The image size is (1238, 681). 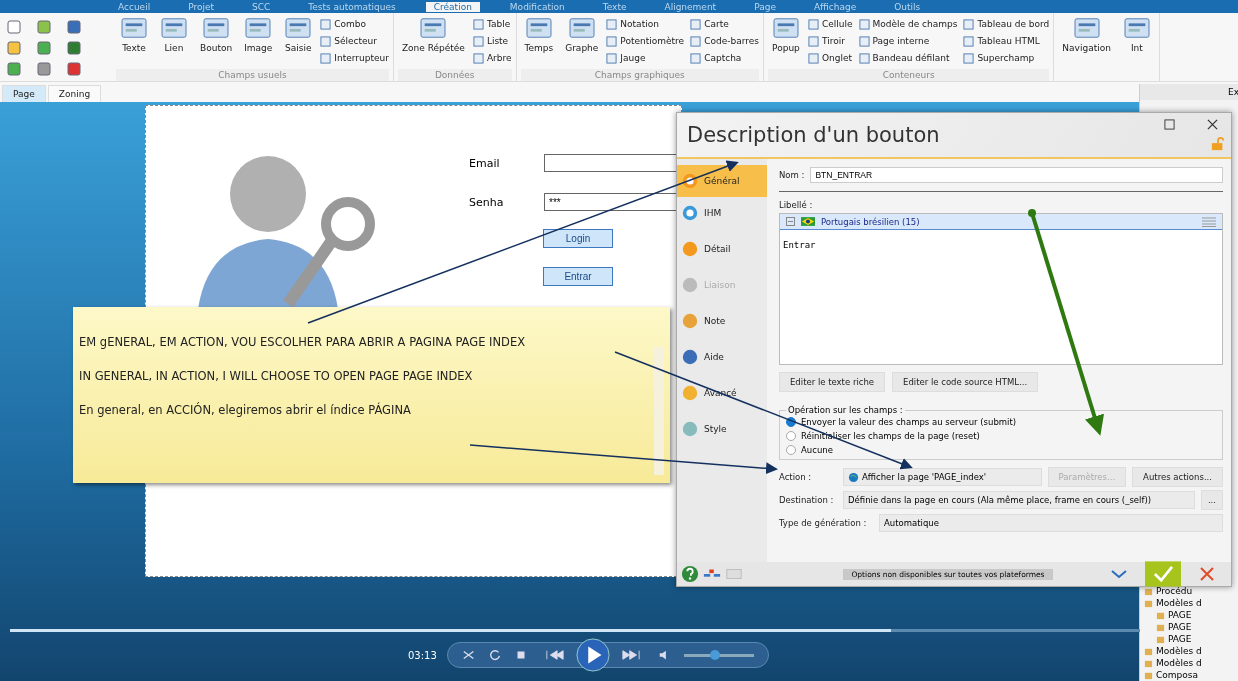 What do you see at coordinates (174, 42) in the screenshot?
I see `ribbon-button: Lien` at bounding box center [174, 42].